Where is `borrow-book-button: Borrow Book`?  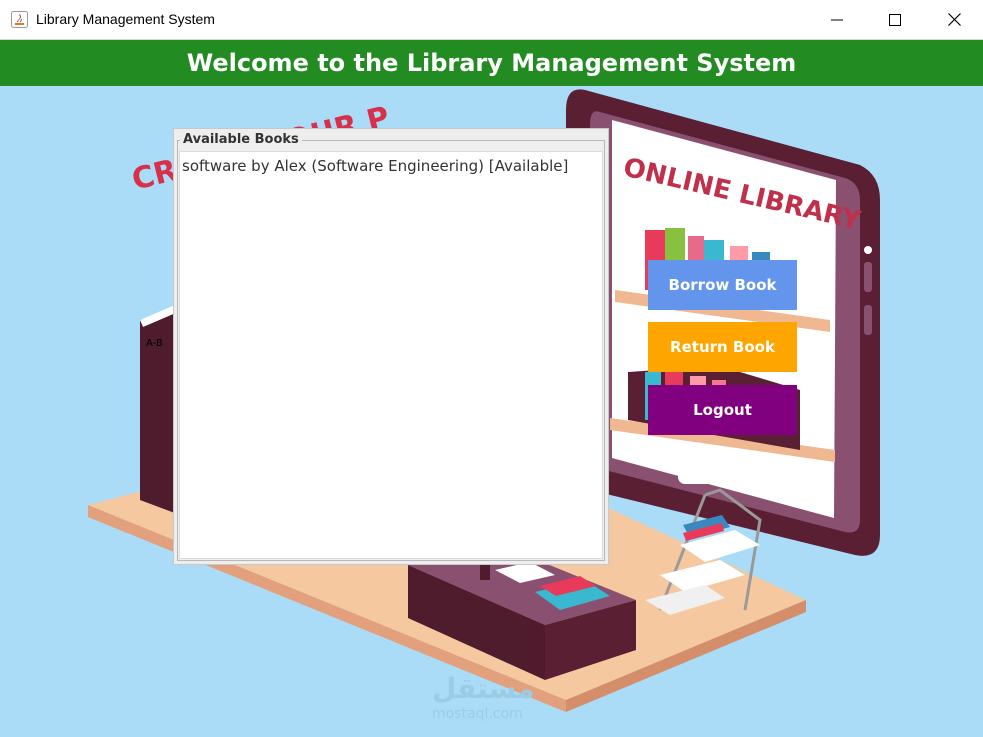 borrow-book-button: Borrow Book is located at coordinates (722, 285).